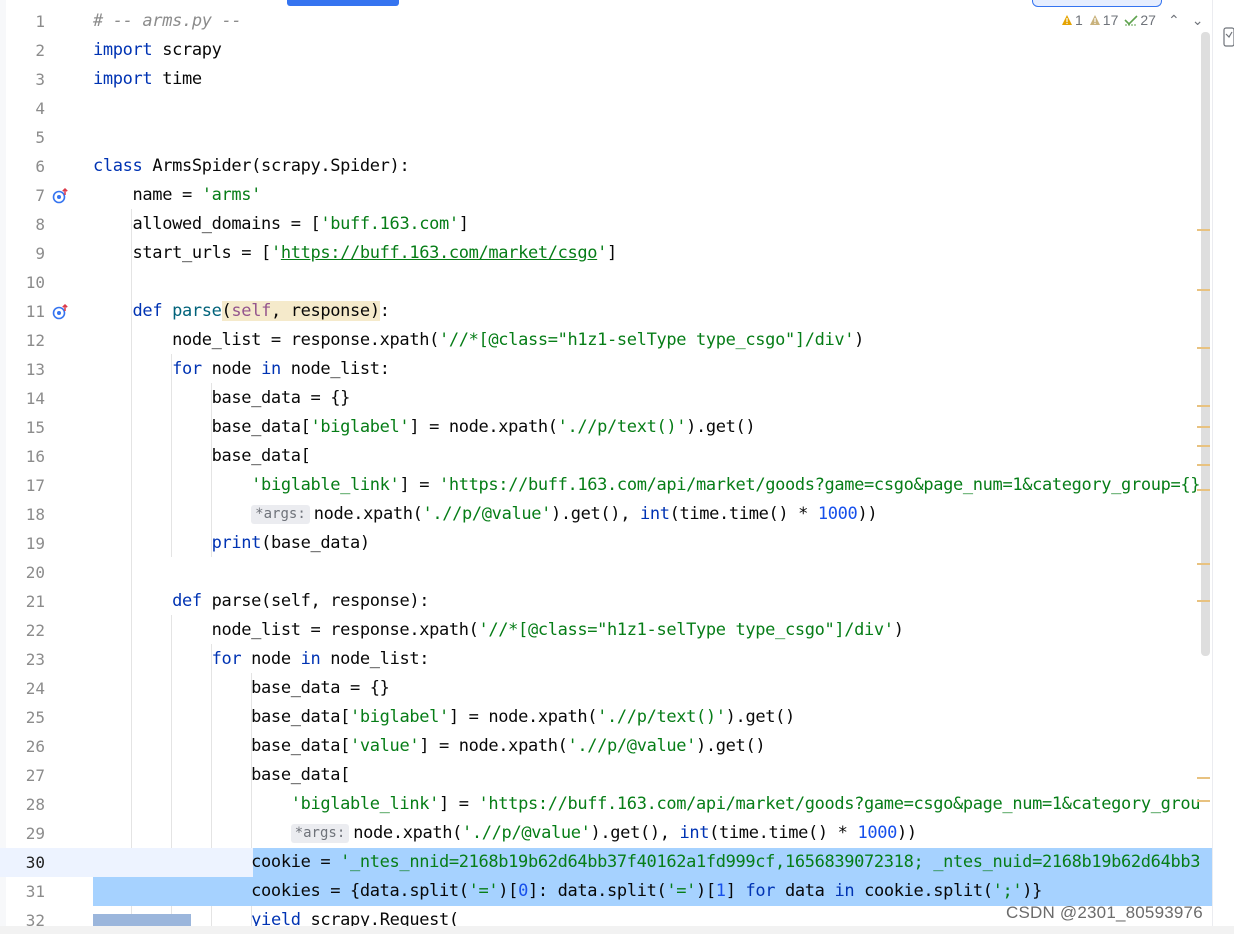 The height and width of the screenshot is (934, 1234). What do you see at coordinates (232, 543) in the screenshot?
I see `line-code: print(base_data)` at bounding box center [232, 543].